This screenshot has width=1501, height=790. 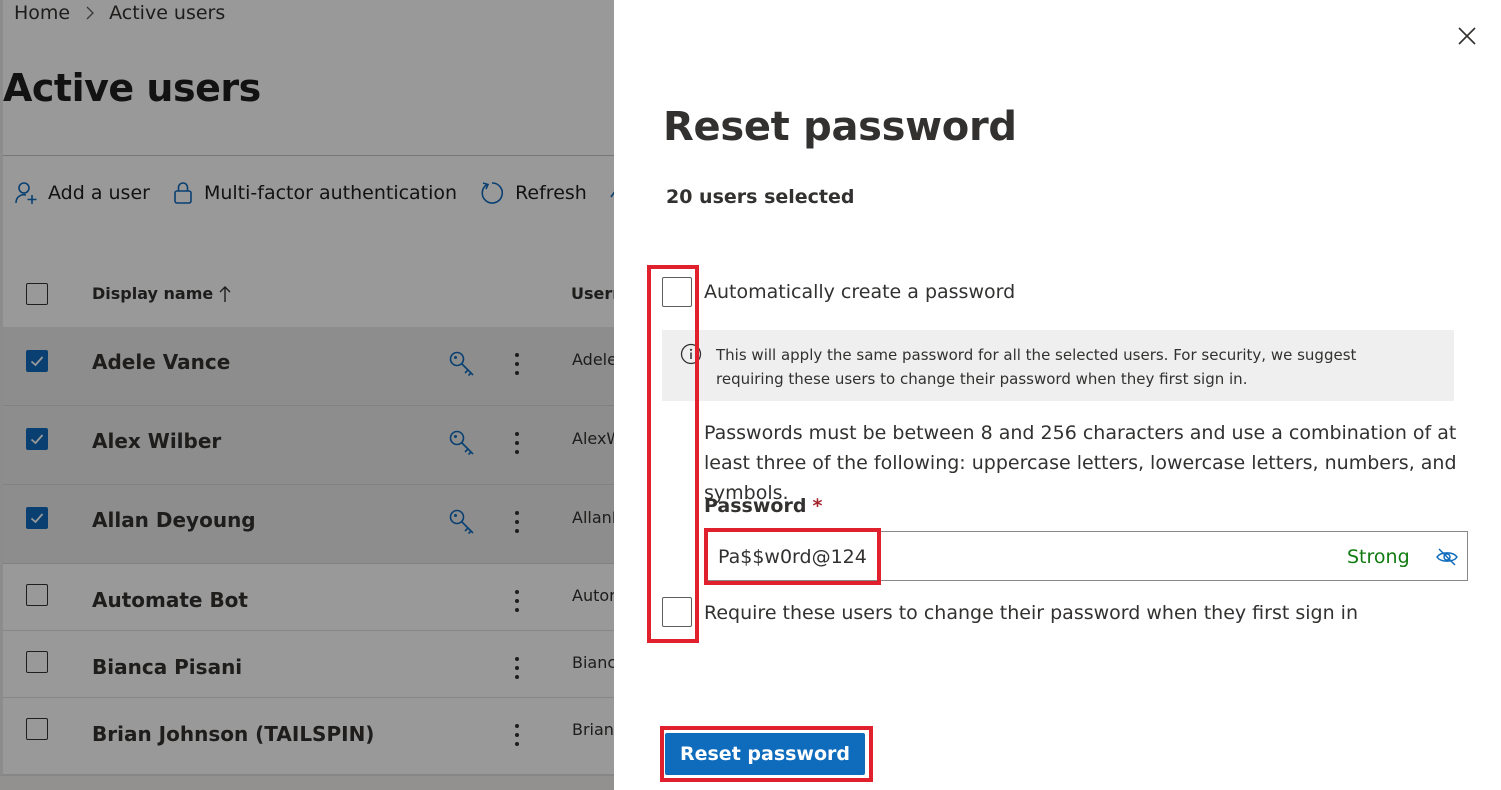 I want to click on password-label-text: Password, so click(x=755, y=506).